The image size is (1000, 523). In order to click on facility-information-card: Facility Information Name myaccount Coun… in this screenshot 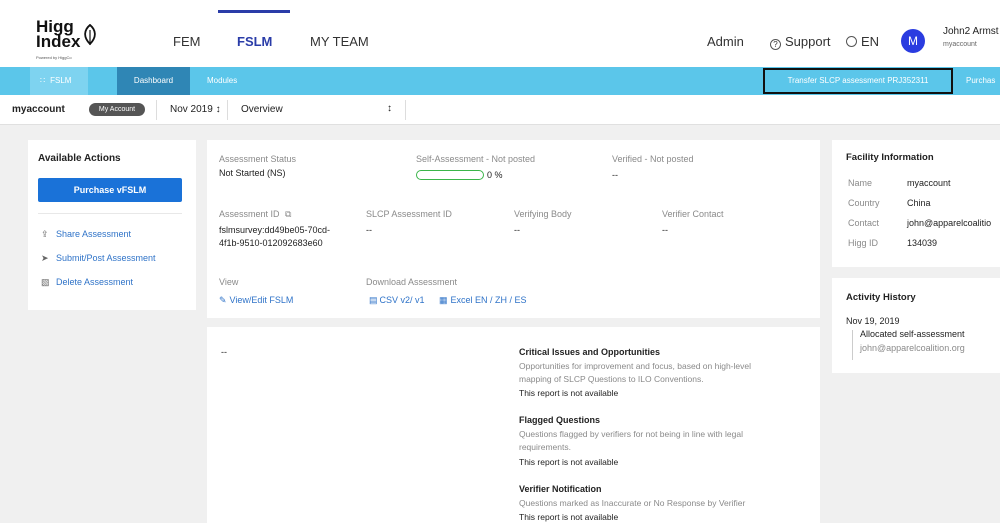, I will do `click(916, 203)`.